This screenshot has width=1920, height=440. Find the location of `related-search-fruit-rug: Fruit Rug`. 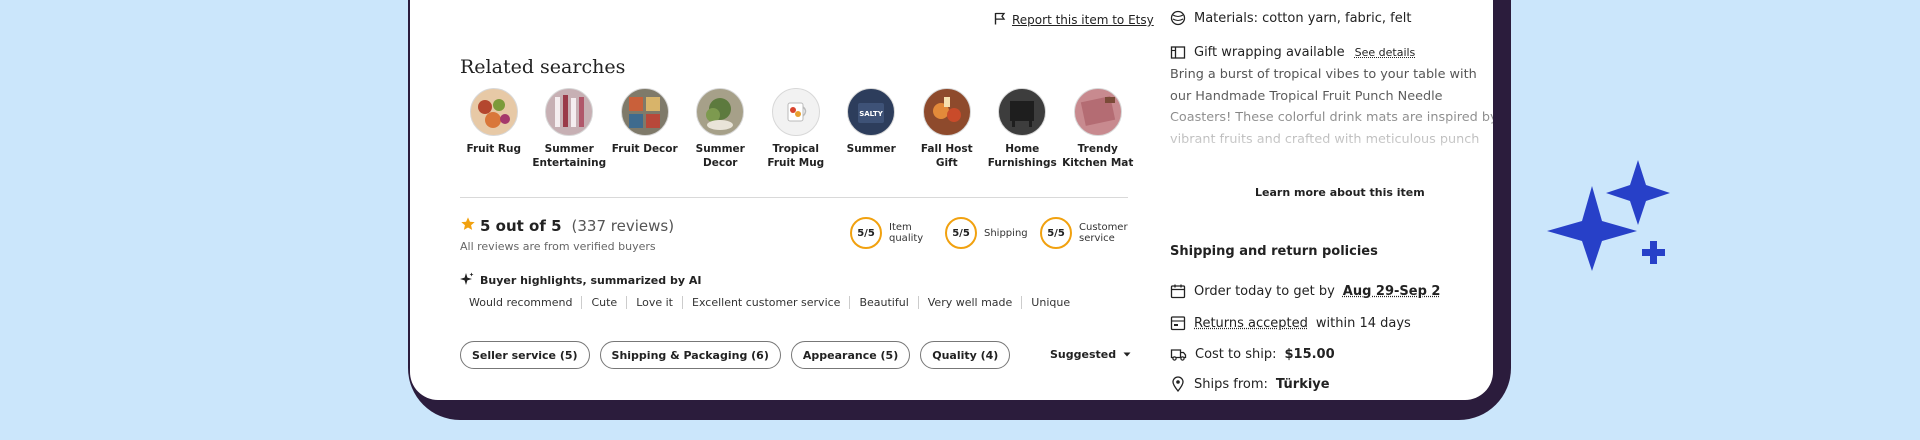

related-search-fruit-rug: Fruit Rug is located at coordinates (494, 129).